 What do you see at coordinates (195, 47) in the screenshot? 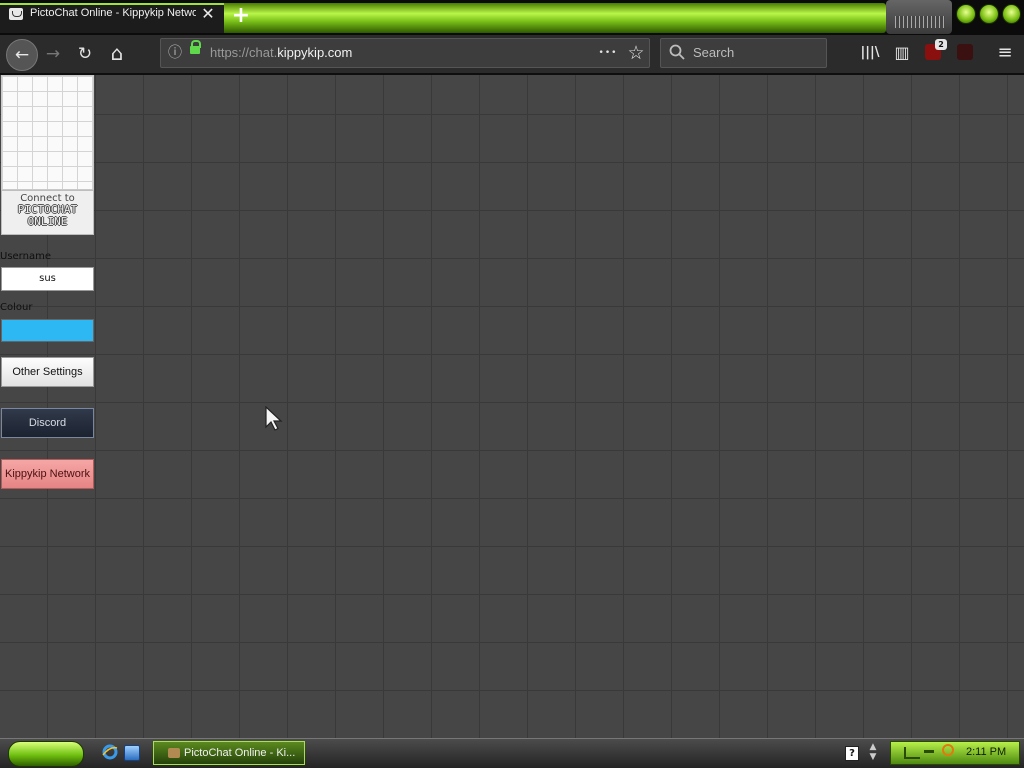
I see `lock-icon` at bounding box center [195, 47].